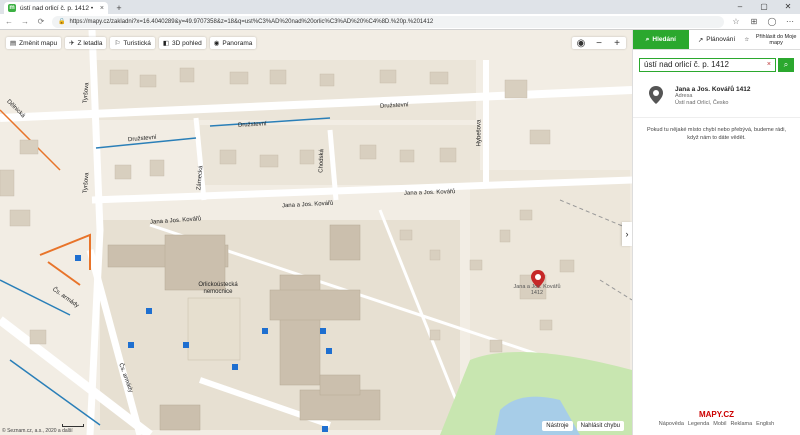 Image resolution: width=800 pixels, height=435 pixels. What do you see at coordinates (617, 43) in the screenshot?
I see `zoom-in-button: +` at bounding box center [617, 43].